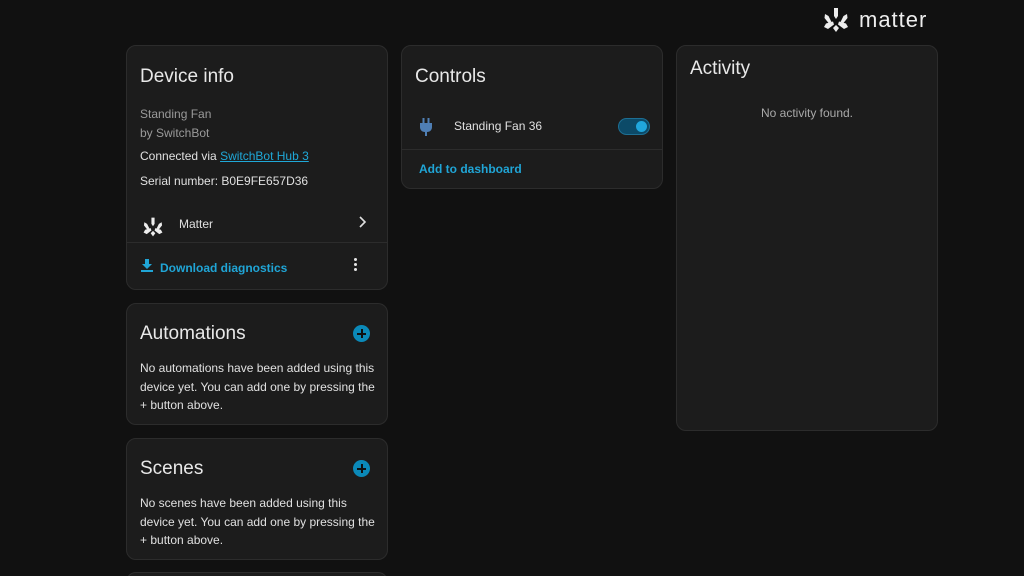 Image resolution: width=1024 pixels, height=576 pixels. Describe the element at coordinates (361, 468) in the screenshot. I see `add-scene-button` at that location.